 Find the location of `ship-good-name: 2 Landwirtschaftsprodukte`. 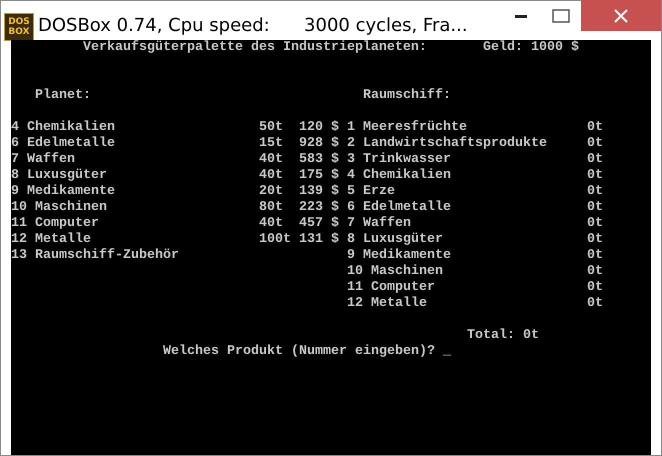

ship-good-name: 2 Landwirtschaftsprodukte is located at coordinates (447, 144).